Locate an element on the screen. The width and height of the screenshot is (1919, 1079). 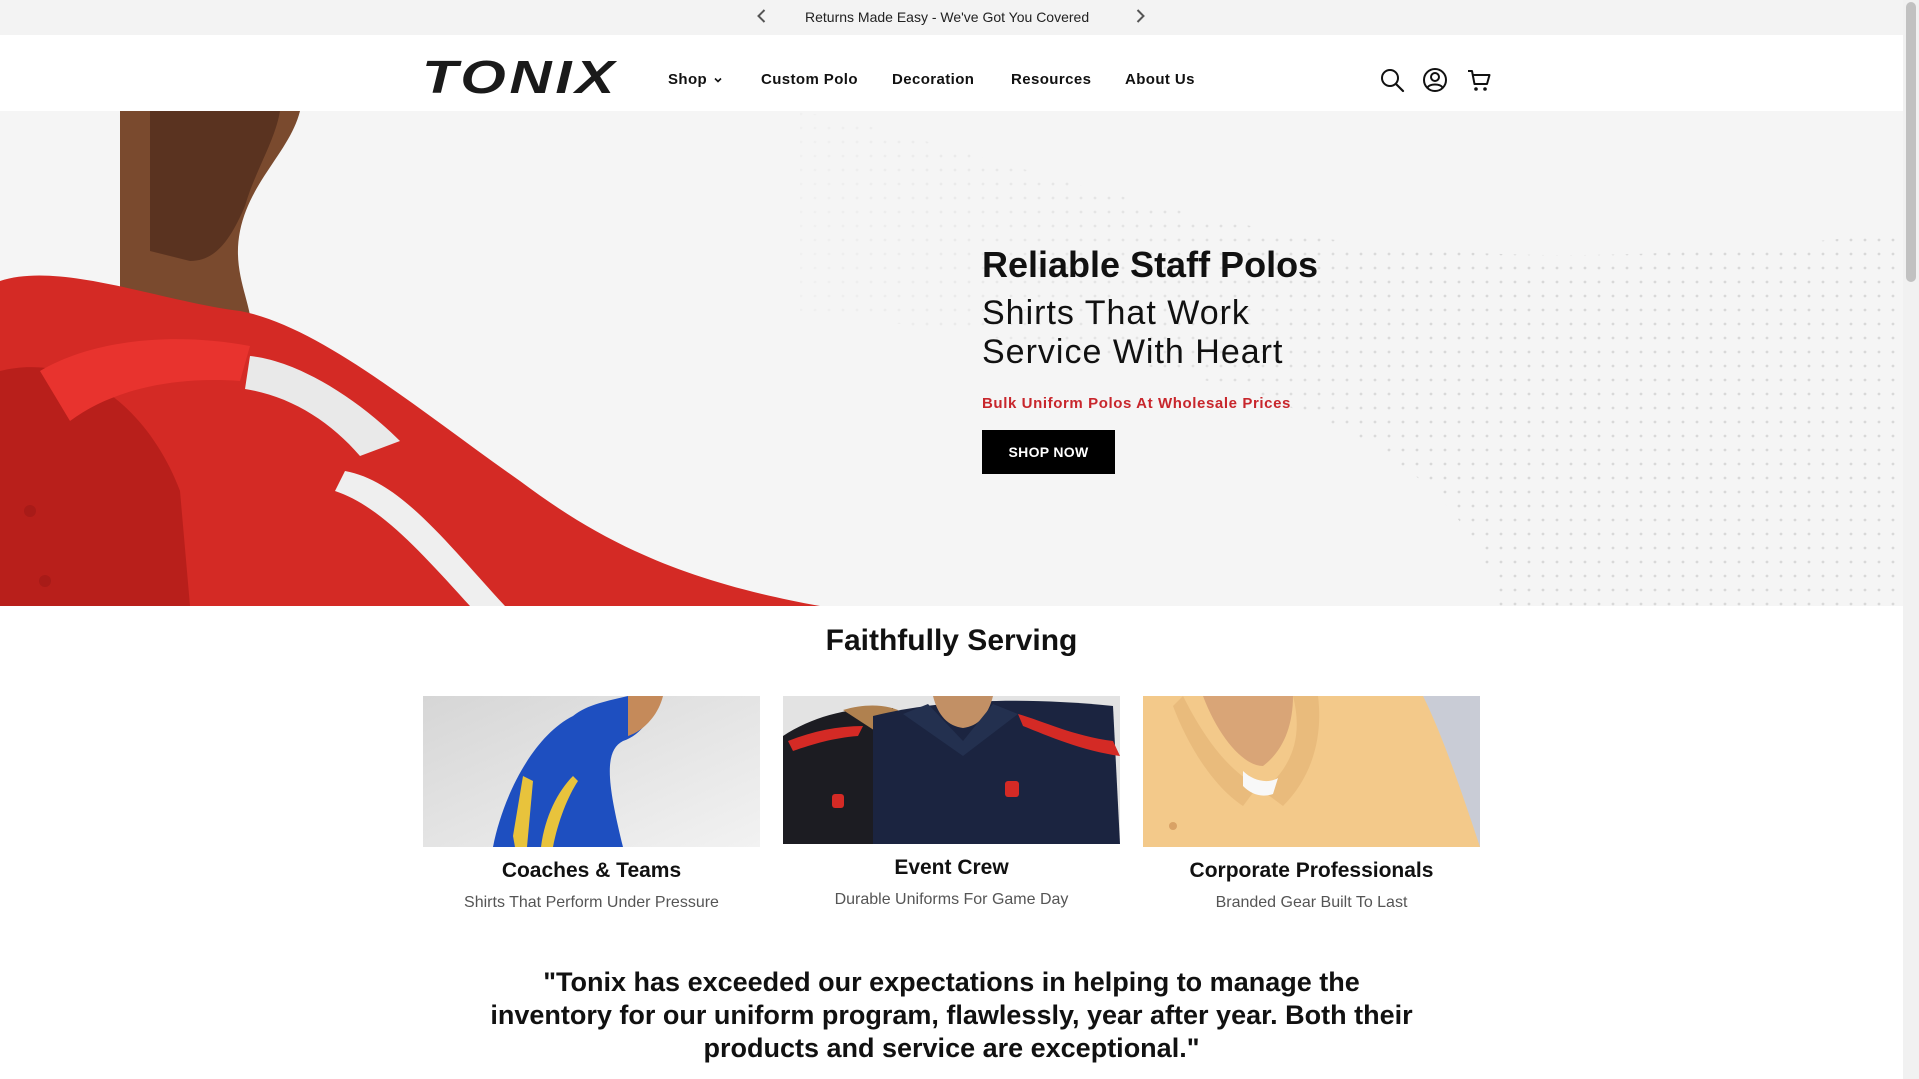
account-icon is located at coordinates (1435, 80).